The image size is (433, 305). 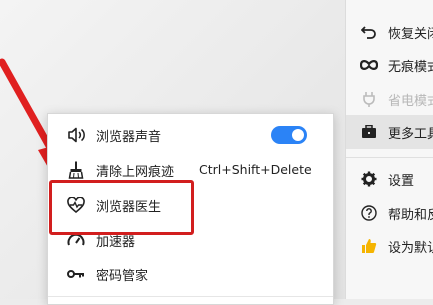 What do you see at coordinates (410, 134) in the screenshot?
I see `main-menu-label: 更多工具` at bounding box center [410, 134].